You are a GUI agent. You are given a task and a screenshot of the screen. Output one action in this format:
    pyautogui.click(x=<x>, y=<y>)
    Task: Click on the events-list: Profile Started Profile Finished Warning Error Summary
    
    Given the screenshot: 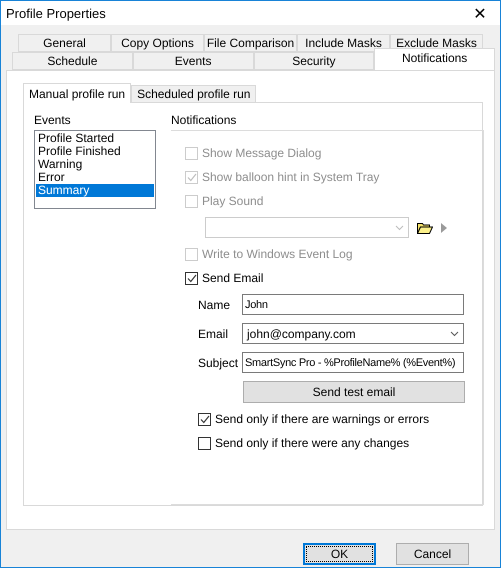 What is the action you would take?
    pyautogui.click(x=95, y=169)
    